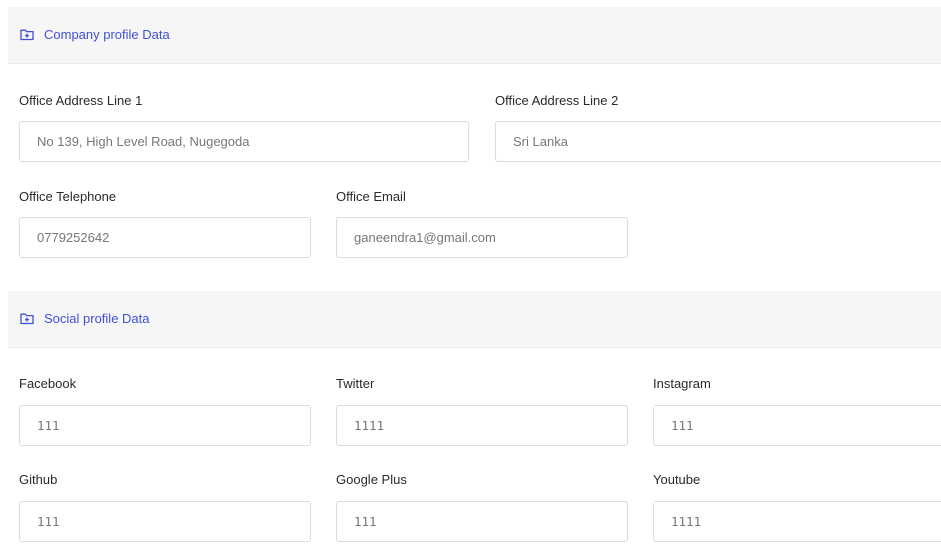  What do you see at coordinates (682, 383) in the screenshot?
I see `instagram-label: Instagram` at bounding box center [682, 383].